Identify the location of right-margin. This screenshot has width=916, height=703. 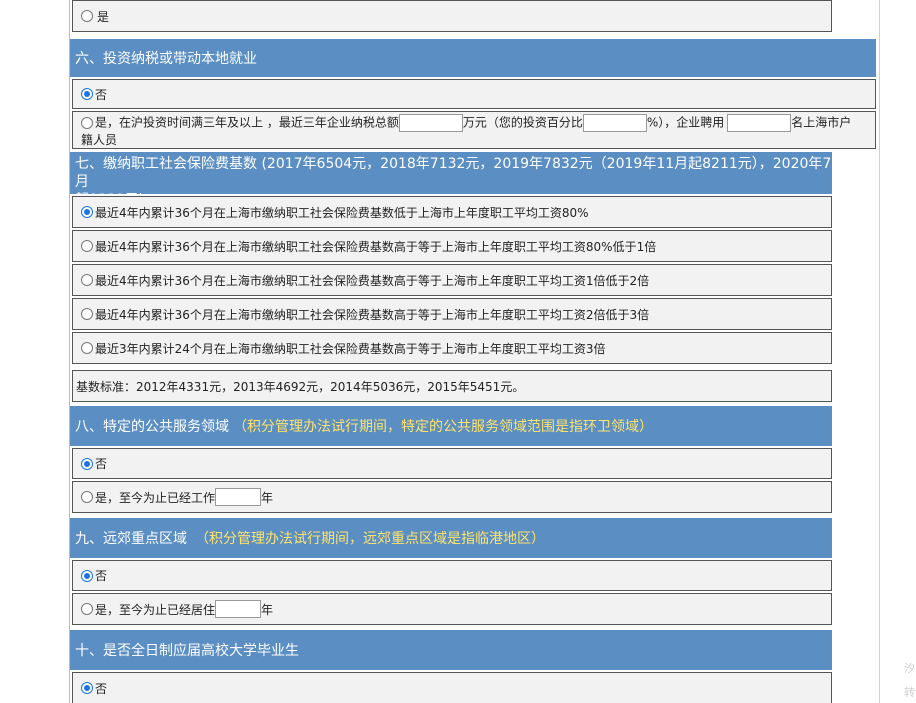
(898, 351).